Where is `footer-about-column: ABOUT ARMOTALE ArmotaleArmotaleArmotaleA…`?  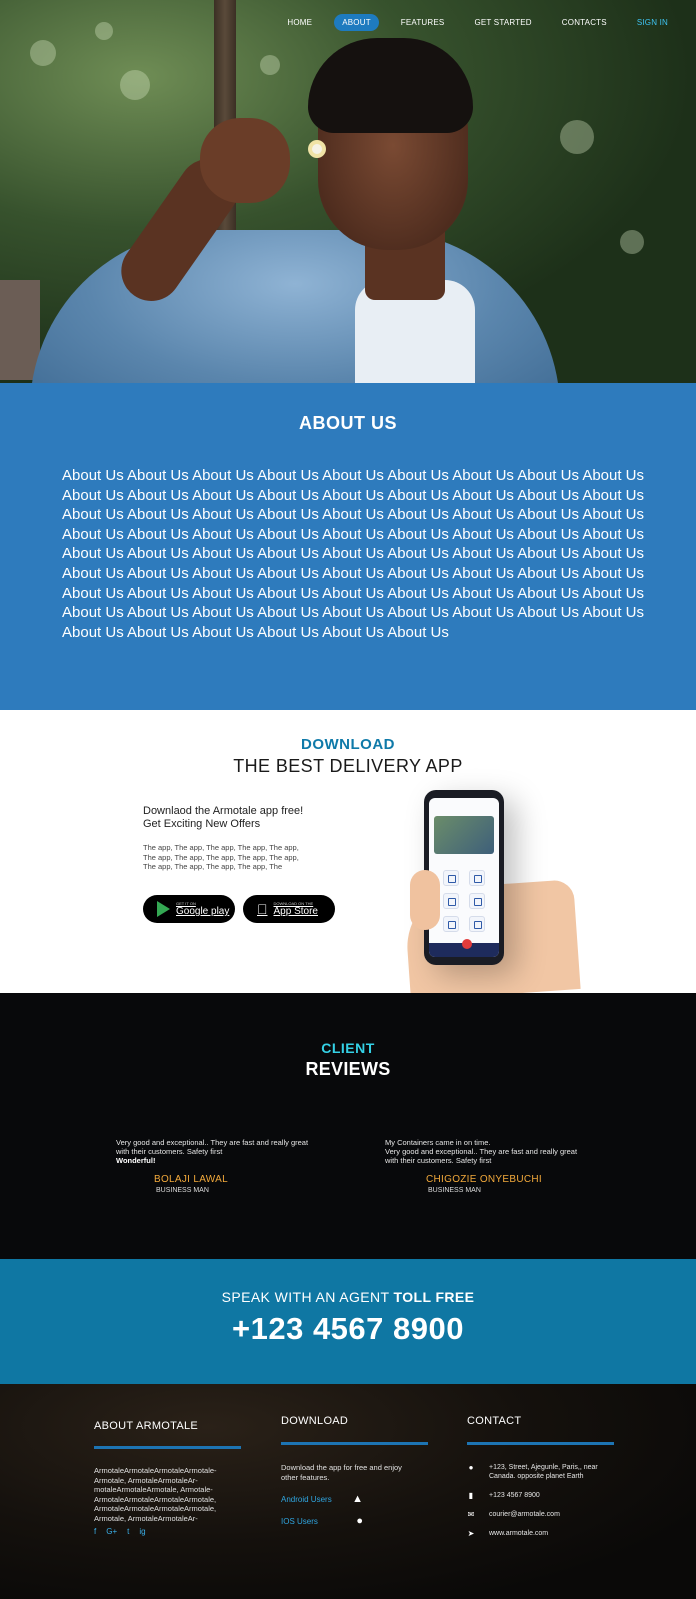 footer-about-column: ABOUT ARMOTALE ArmotaleArmotaleArmotaleA… is located at coordinates (167, 1478).